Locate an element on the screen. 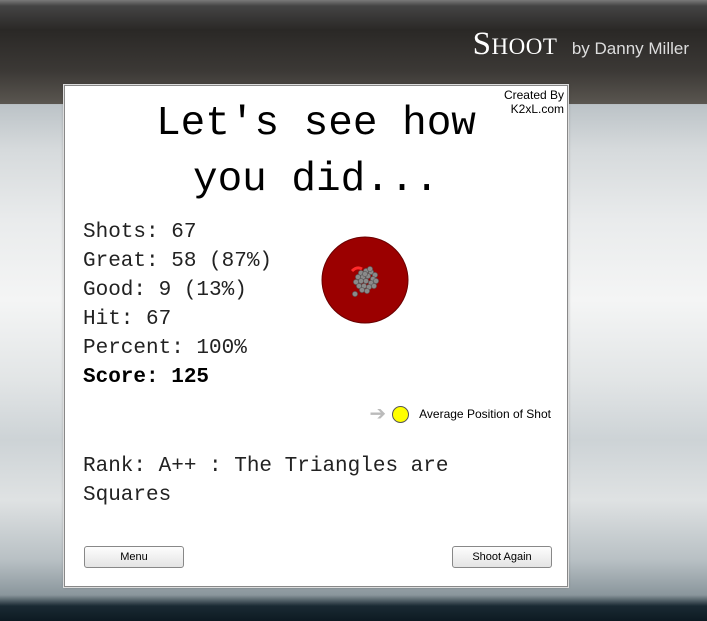 This screenshot has height=621, width=707. app-title: Shoot is located at coordinates (515, 44).